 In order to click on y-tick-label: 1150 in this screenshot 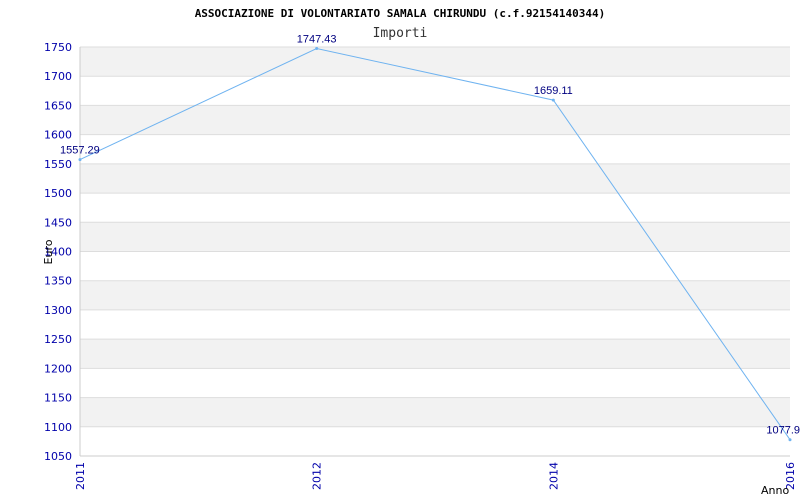, I will do `click(58, 398)`.